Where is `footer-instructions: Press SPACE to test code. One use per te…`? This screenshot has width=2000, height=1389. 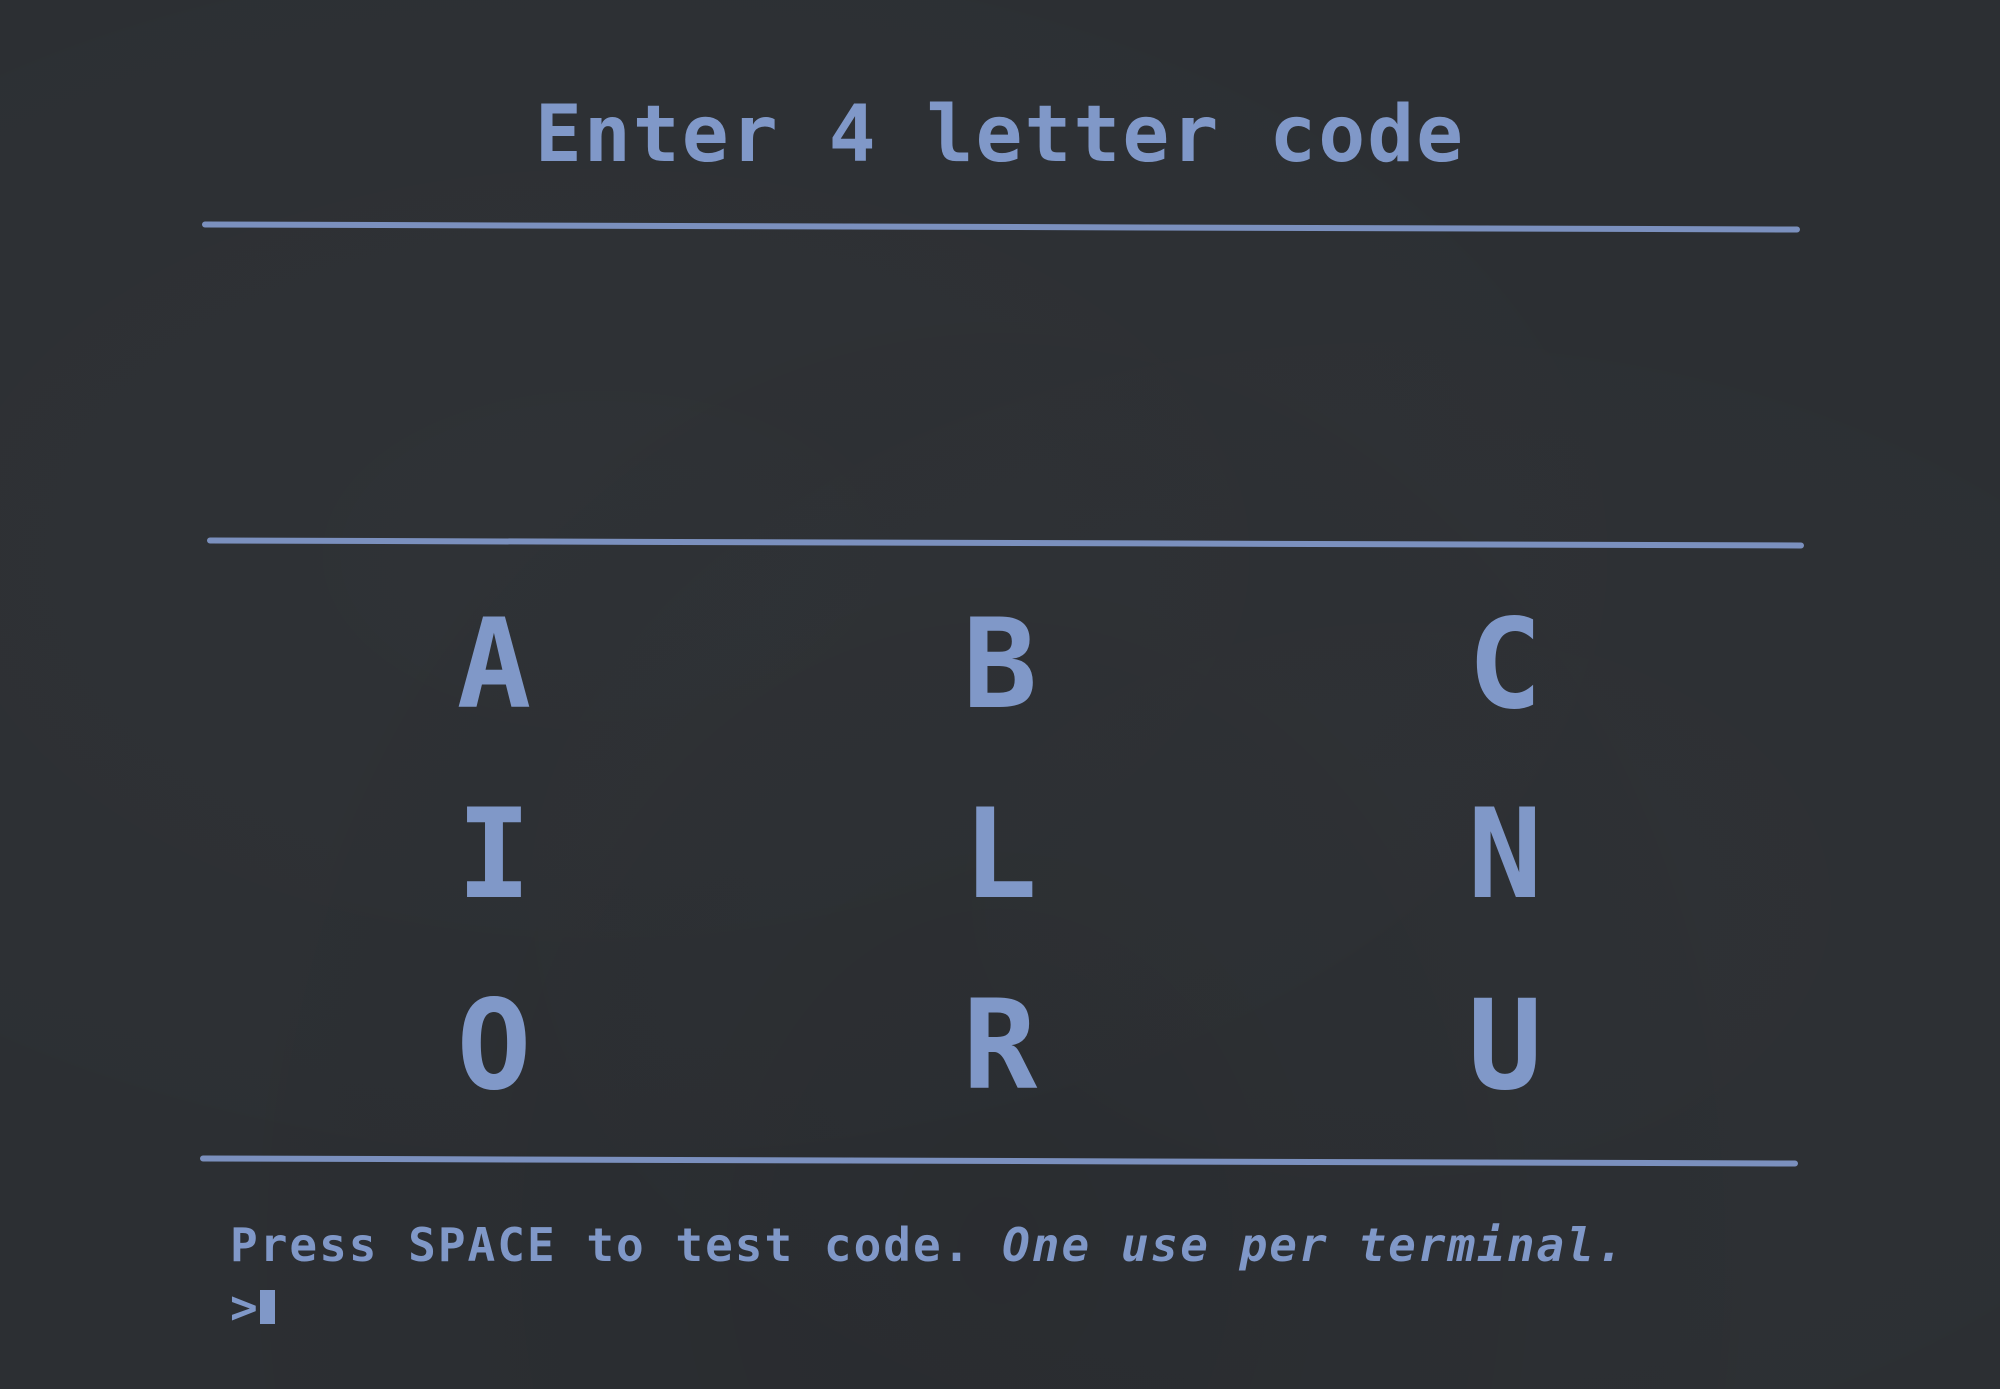 footer-instructions: Press SPACE to test code. One use per te… is located at coordinates (928, 1245).